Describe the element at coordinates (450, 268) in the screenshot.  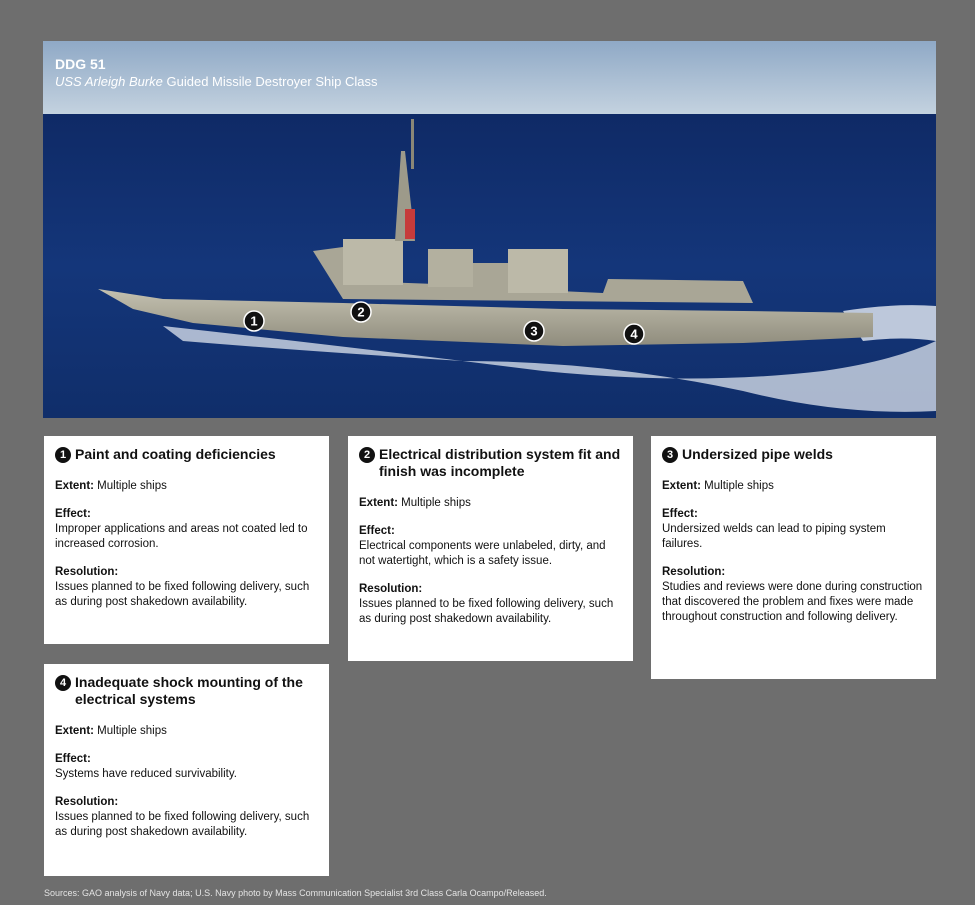
I see `funnel` at that location.